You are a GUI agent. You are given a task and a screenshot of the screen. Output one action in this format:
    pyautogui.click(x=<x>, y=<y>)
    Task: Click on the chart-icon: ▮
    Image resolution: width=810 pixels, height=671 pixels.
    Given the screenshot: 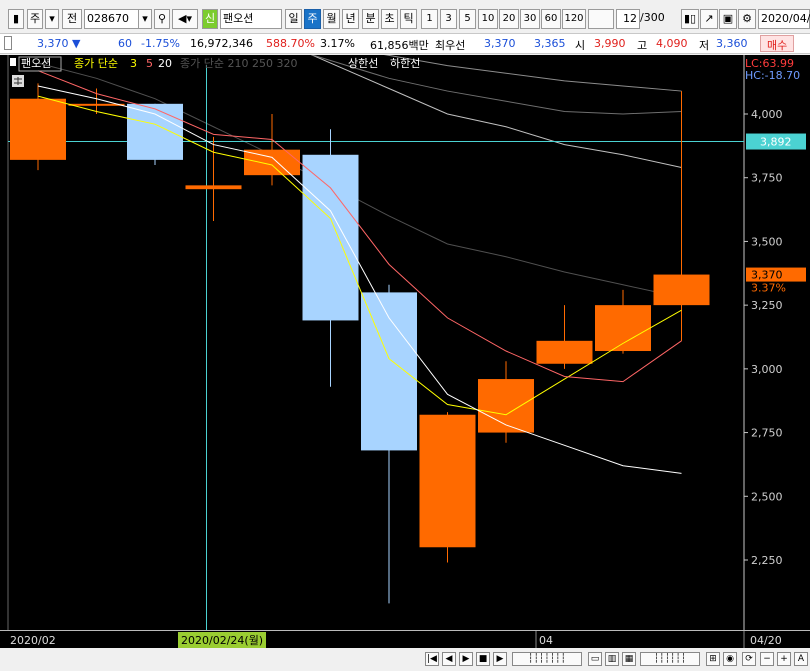 What is the action you would take?
    pyautogui.click(x=16, y=19)
    